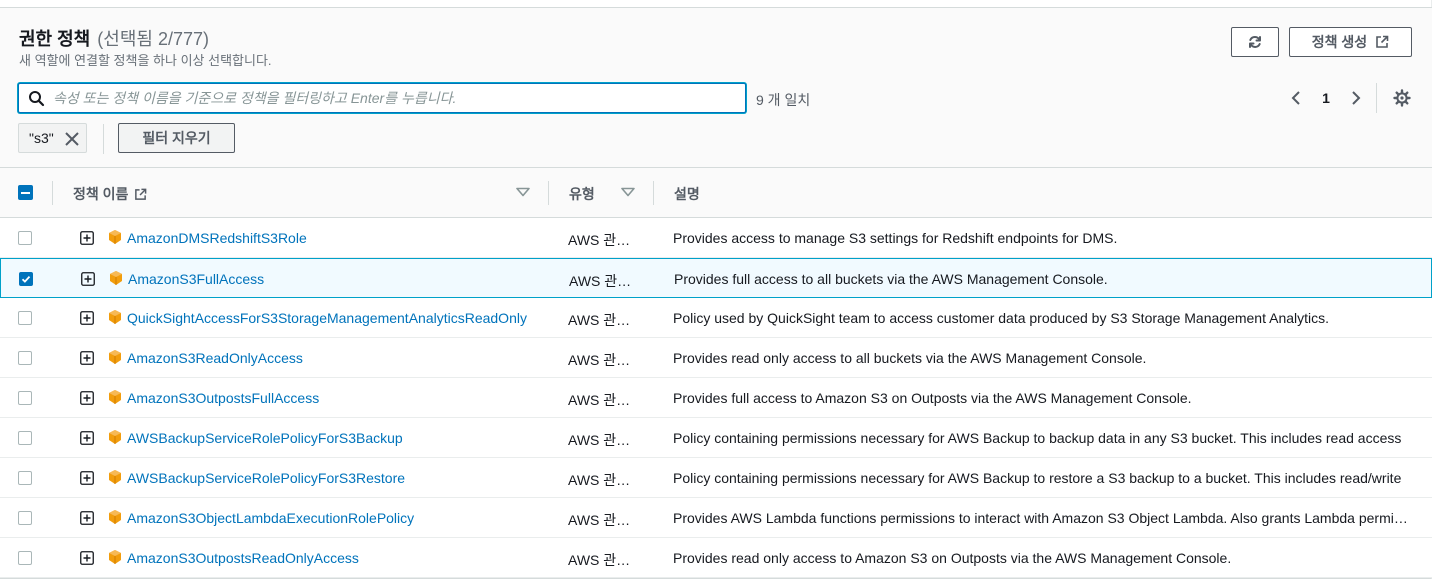 The width and height of the screenshot is (1435, 581). Describe the element at coordinates (217, 238) in the screenshot. I see `policy-name-link: AmazonDMSRedshiftS3Role` at that location.